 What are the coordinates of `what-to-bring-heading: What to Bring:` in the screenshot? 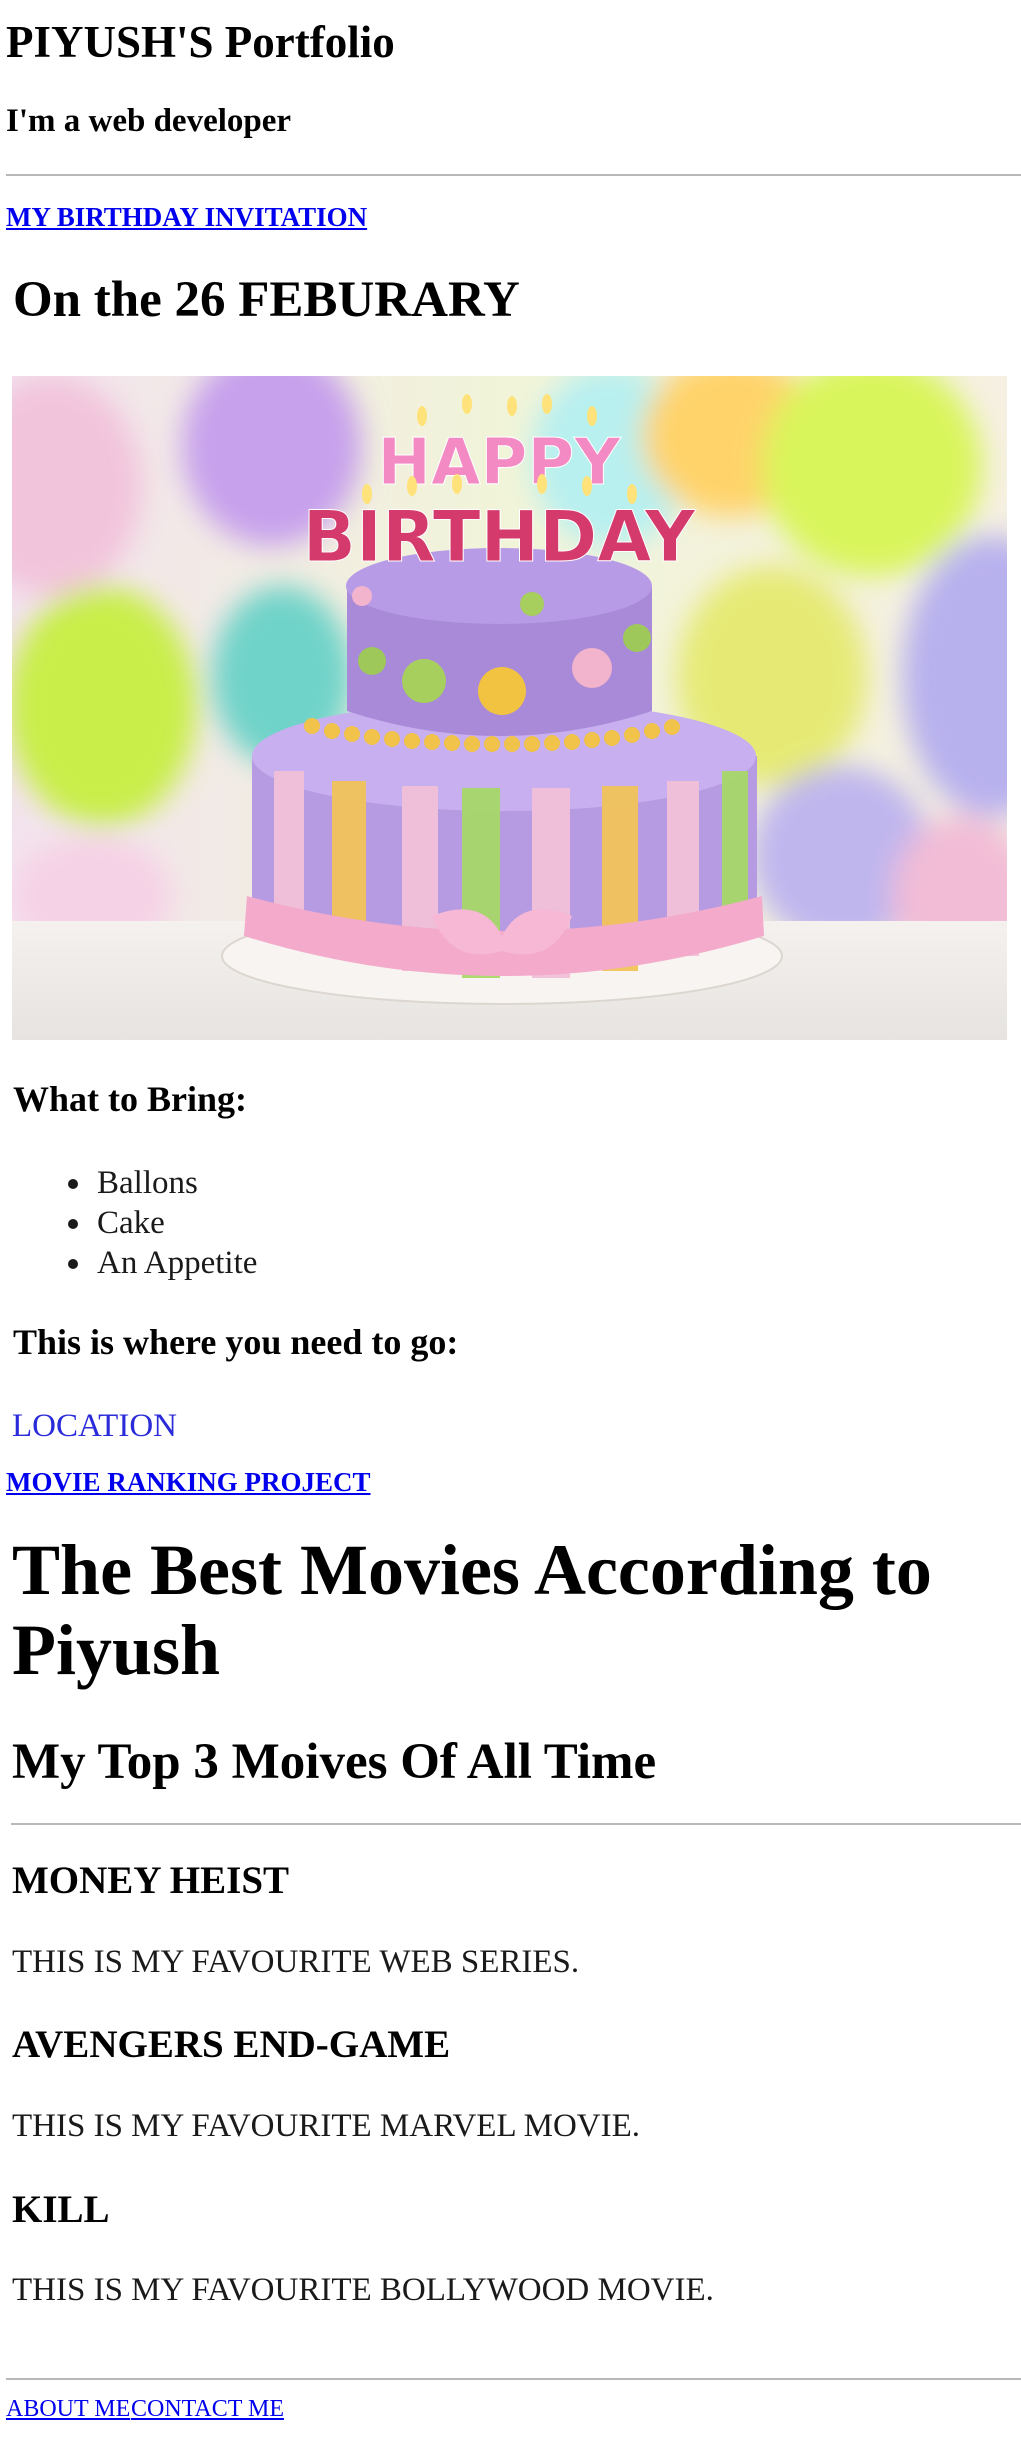 It's located at (130, 1099).